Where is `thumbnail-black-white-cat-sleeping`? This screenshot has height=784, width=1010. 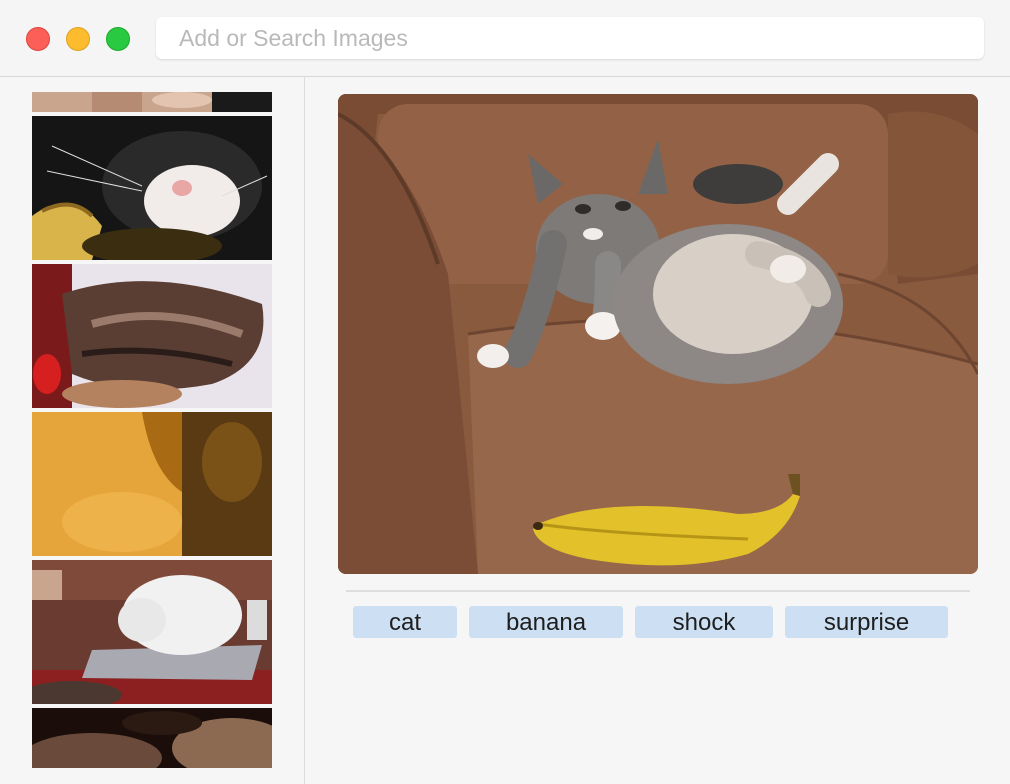
thumbnail-black-white-cat-sleeping is located at coordinates (152, 188).